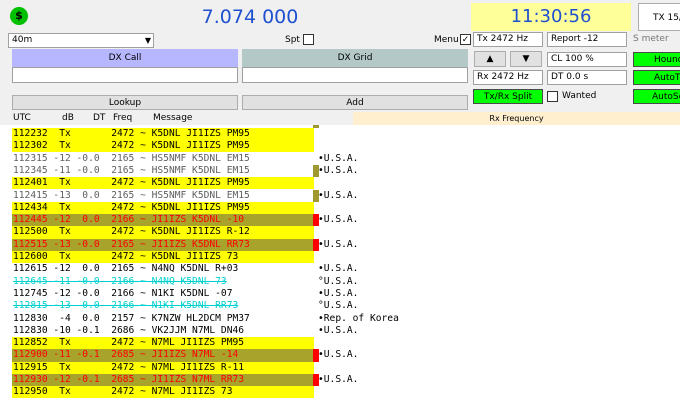 This screenshot has width=680, height=404. What do you see at coordinates (340, 207) in the screenshot?
I see `table-row: 112434 Tx 2472 ~ K5DNL JI1IZS PM95` at bounding box center [340, 207].